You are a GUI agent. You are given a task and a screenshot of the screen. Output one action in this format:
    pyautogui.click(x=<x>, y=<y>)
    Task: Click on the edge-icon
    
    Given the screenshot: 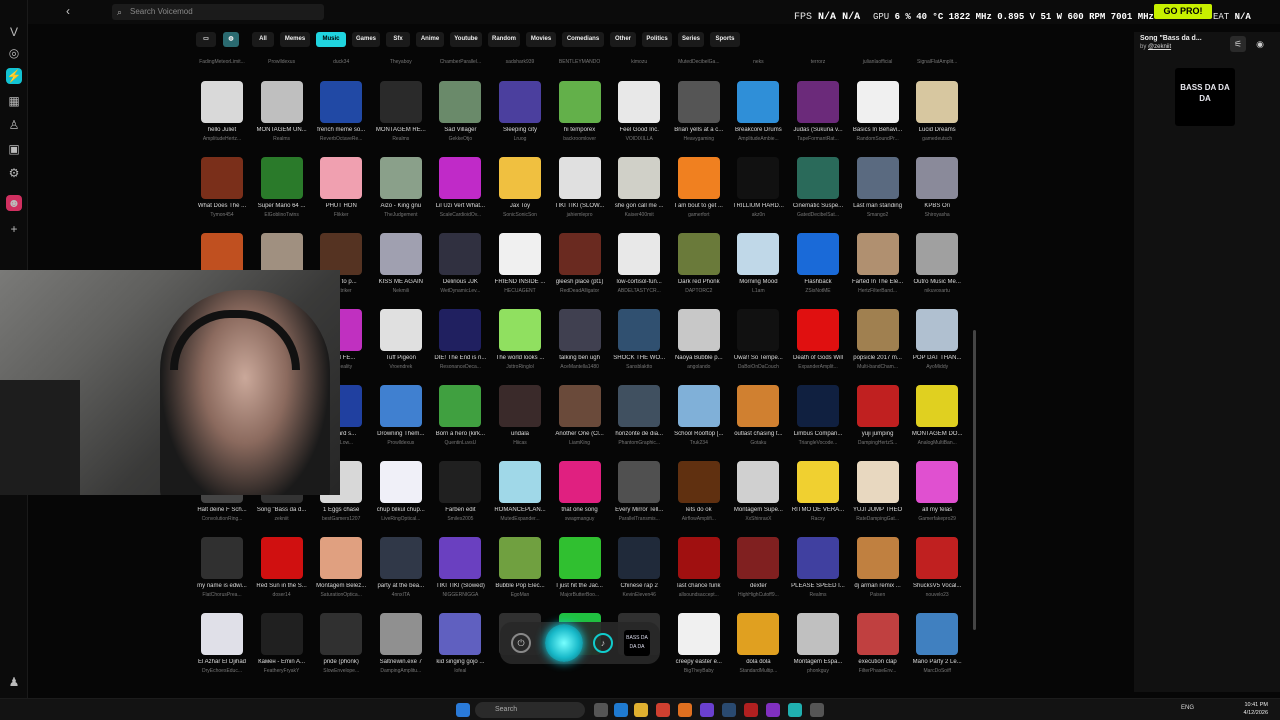 What is the action you would take?
    pyautogui.click(x=621, y=710)
    